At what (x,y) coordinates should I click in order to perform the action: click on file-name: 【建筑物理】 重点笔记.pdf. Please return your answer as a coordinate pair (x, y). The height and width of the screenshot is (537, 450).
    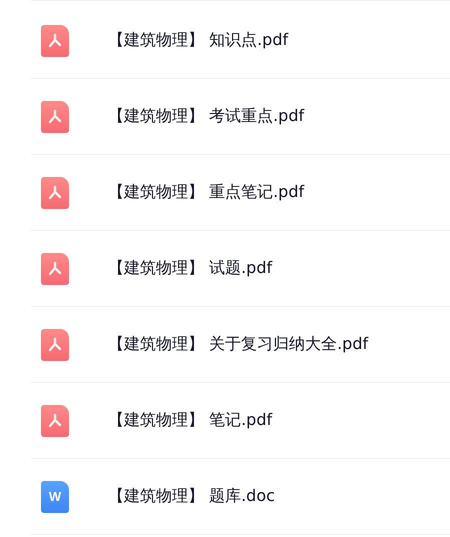
    Looking at the image, I should click on (206, 192).